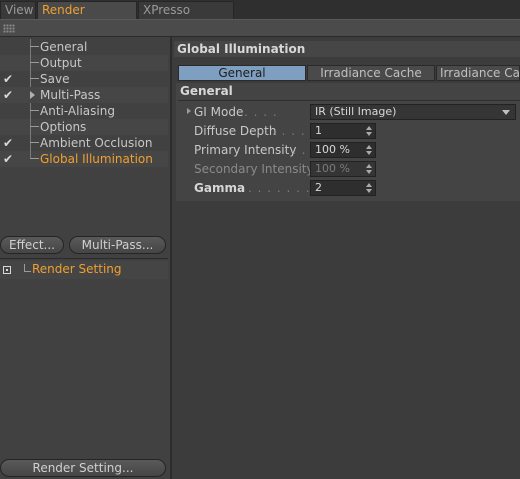 The width and height of the screenshot is (520, 479). I want to click on render-setting-item: Render Setting, so click(84, 270).